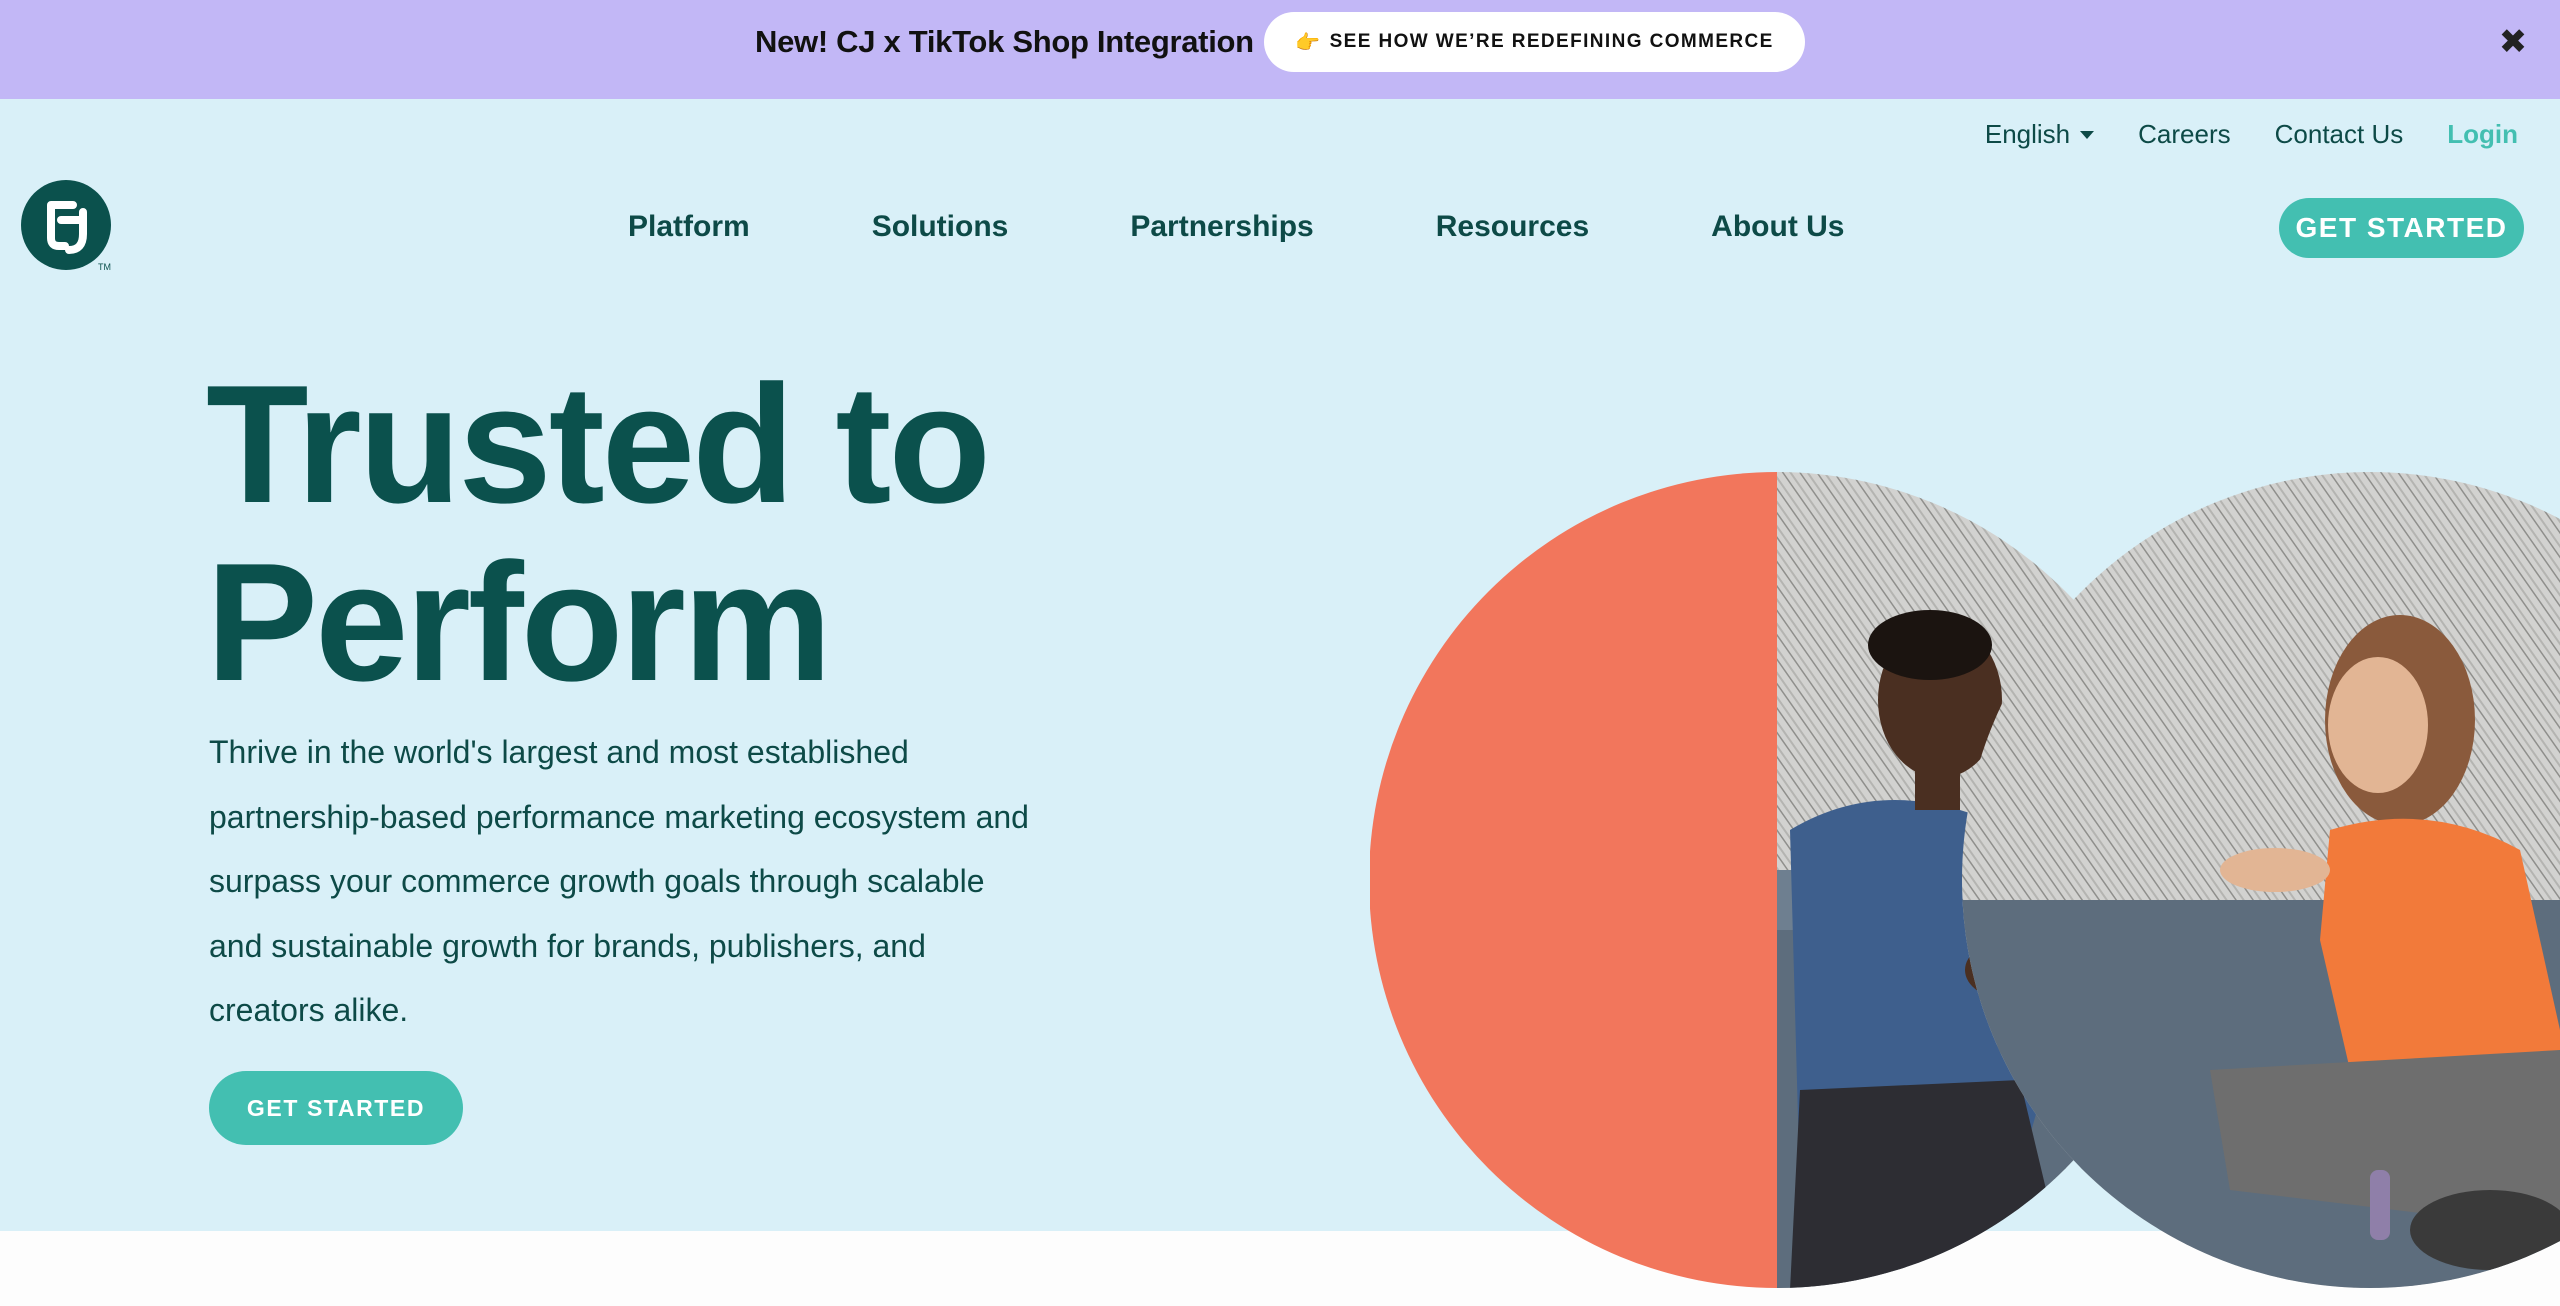 The width and height of the screenshot is (2560, 1306). Describe the element at coordinates (2251, 134) in the screenshot. I see `utility-nav: English Careers Contact Us Login` at that location.